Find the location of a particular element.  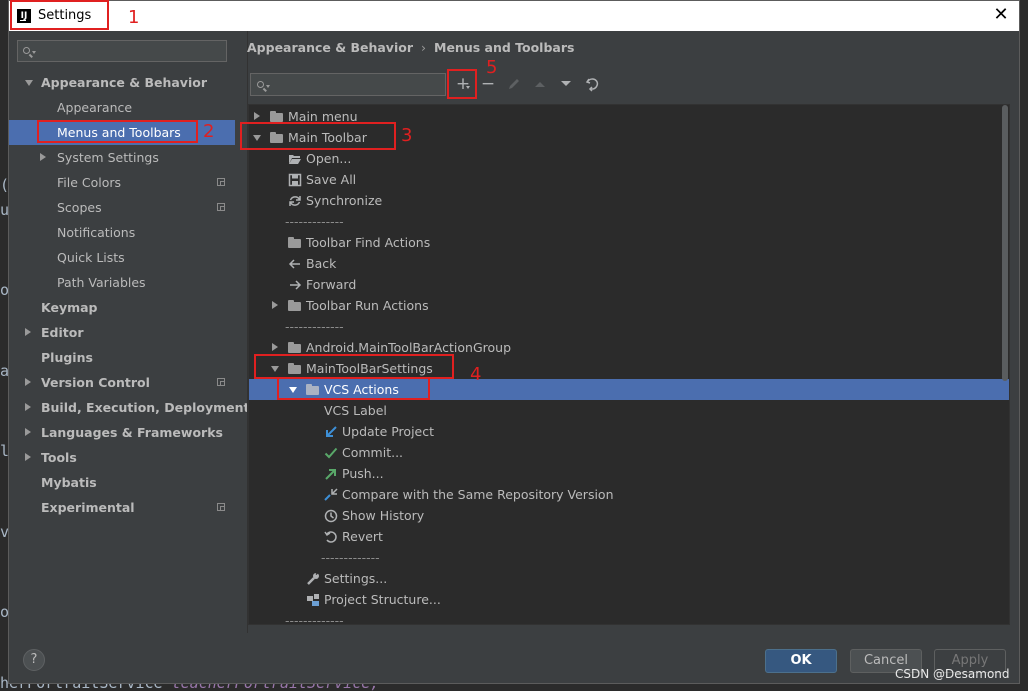

tree-search-input is located at coordinates (348, 84).